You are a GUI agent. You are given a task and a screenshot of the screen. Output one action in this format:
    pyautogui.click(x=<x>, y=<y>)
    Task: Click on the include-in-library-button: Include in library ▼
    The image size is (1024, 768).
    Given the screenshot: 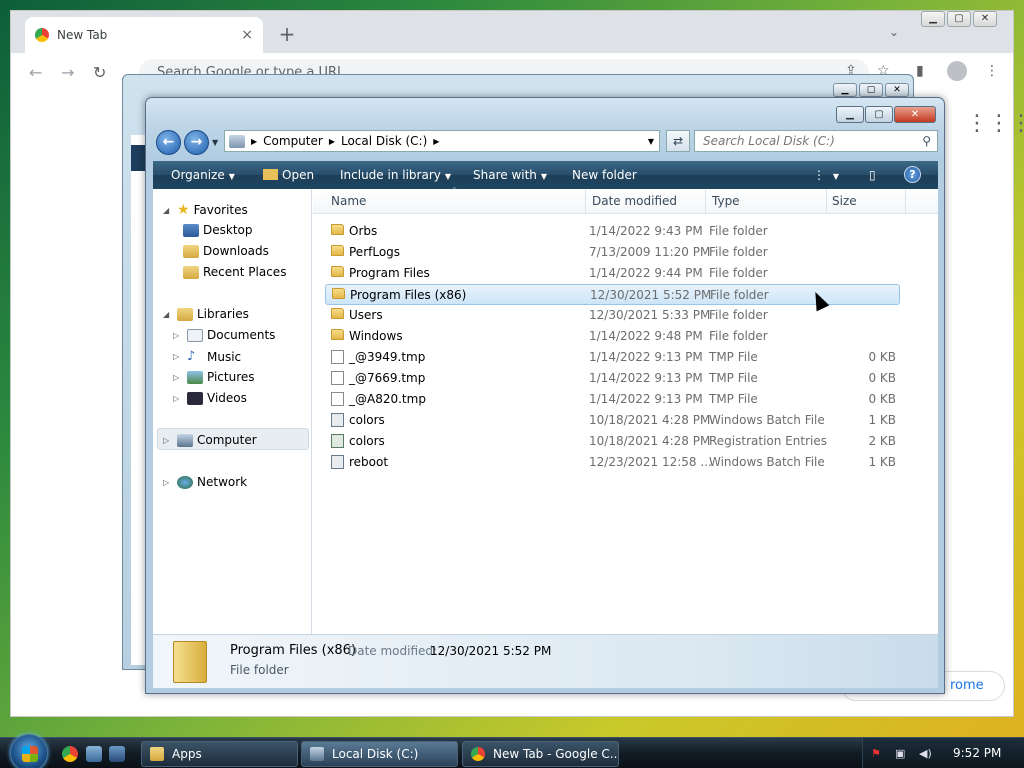 What is the action you would take?
    pyautogui.click(x=395, y=175)
    